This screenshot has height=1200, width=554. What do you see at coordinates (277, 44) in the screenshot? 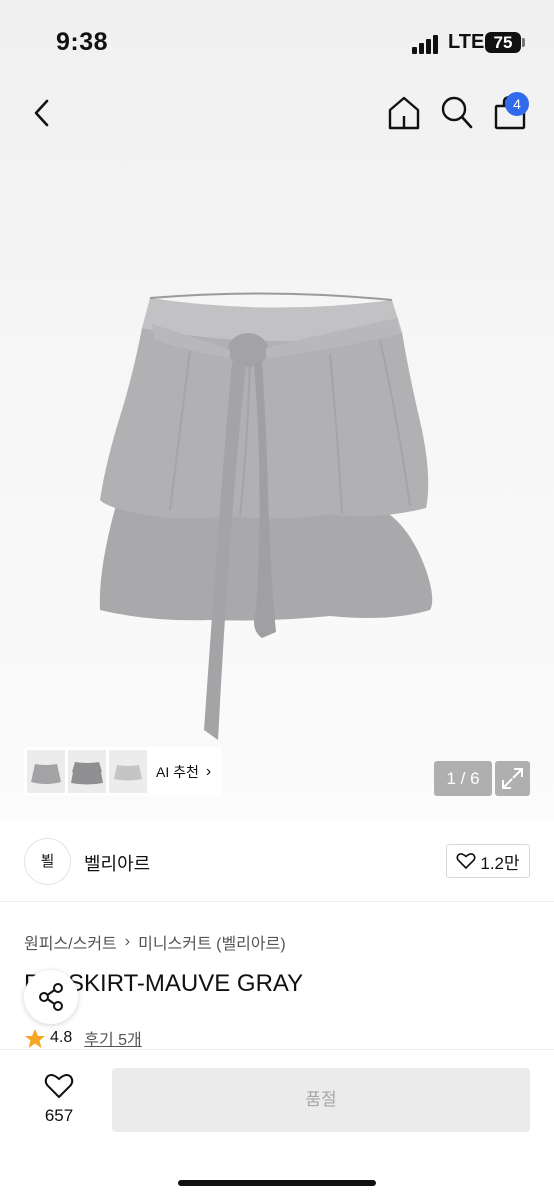
I see `status-bar: 9:38 LTE 75` at bounding box center [277, 44].